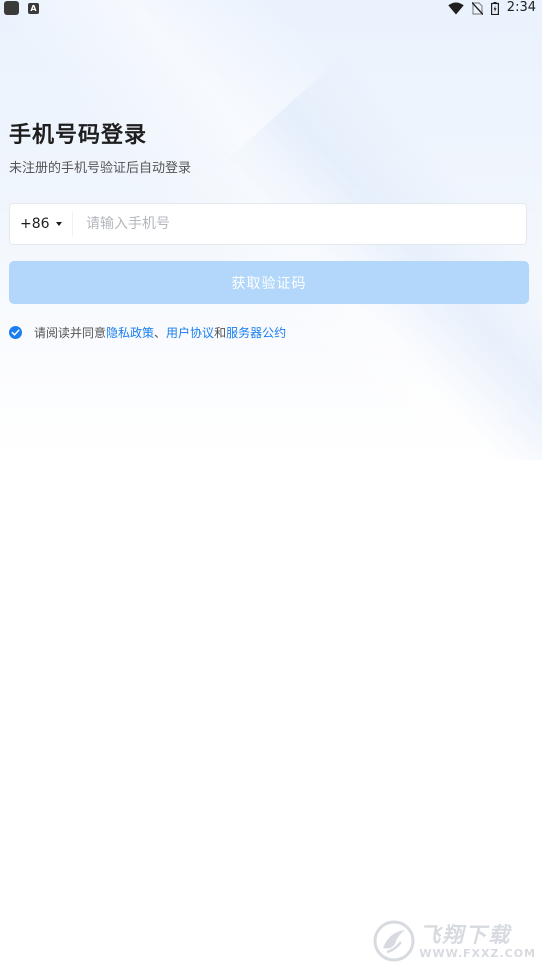 The height and width of the screenshot is (970, 542). What do you see at coordinates (190, 332) in the screenshot?
I see `user-agreement-link: 用户协议` at bounding box center [190, 332].